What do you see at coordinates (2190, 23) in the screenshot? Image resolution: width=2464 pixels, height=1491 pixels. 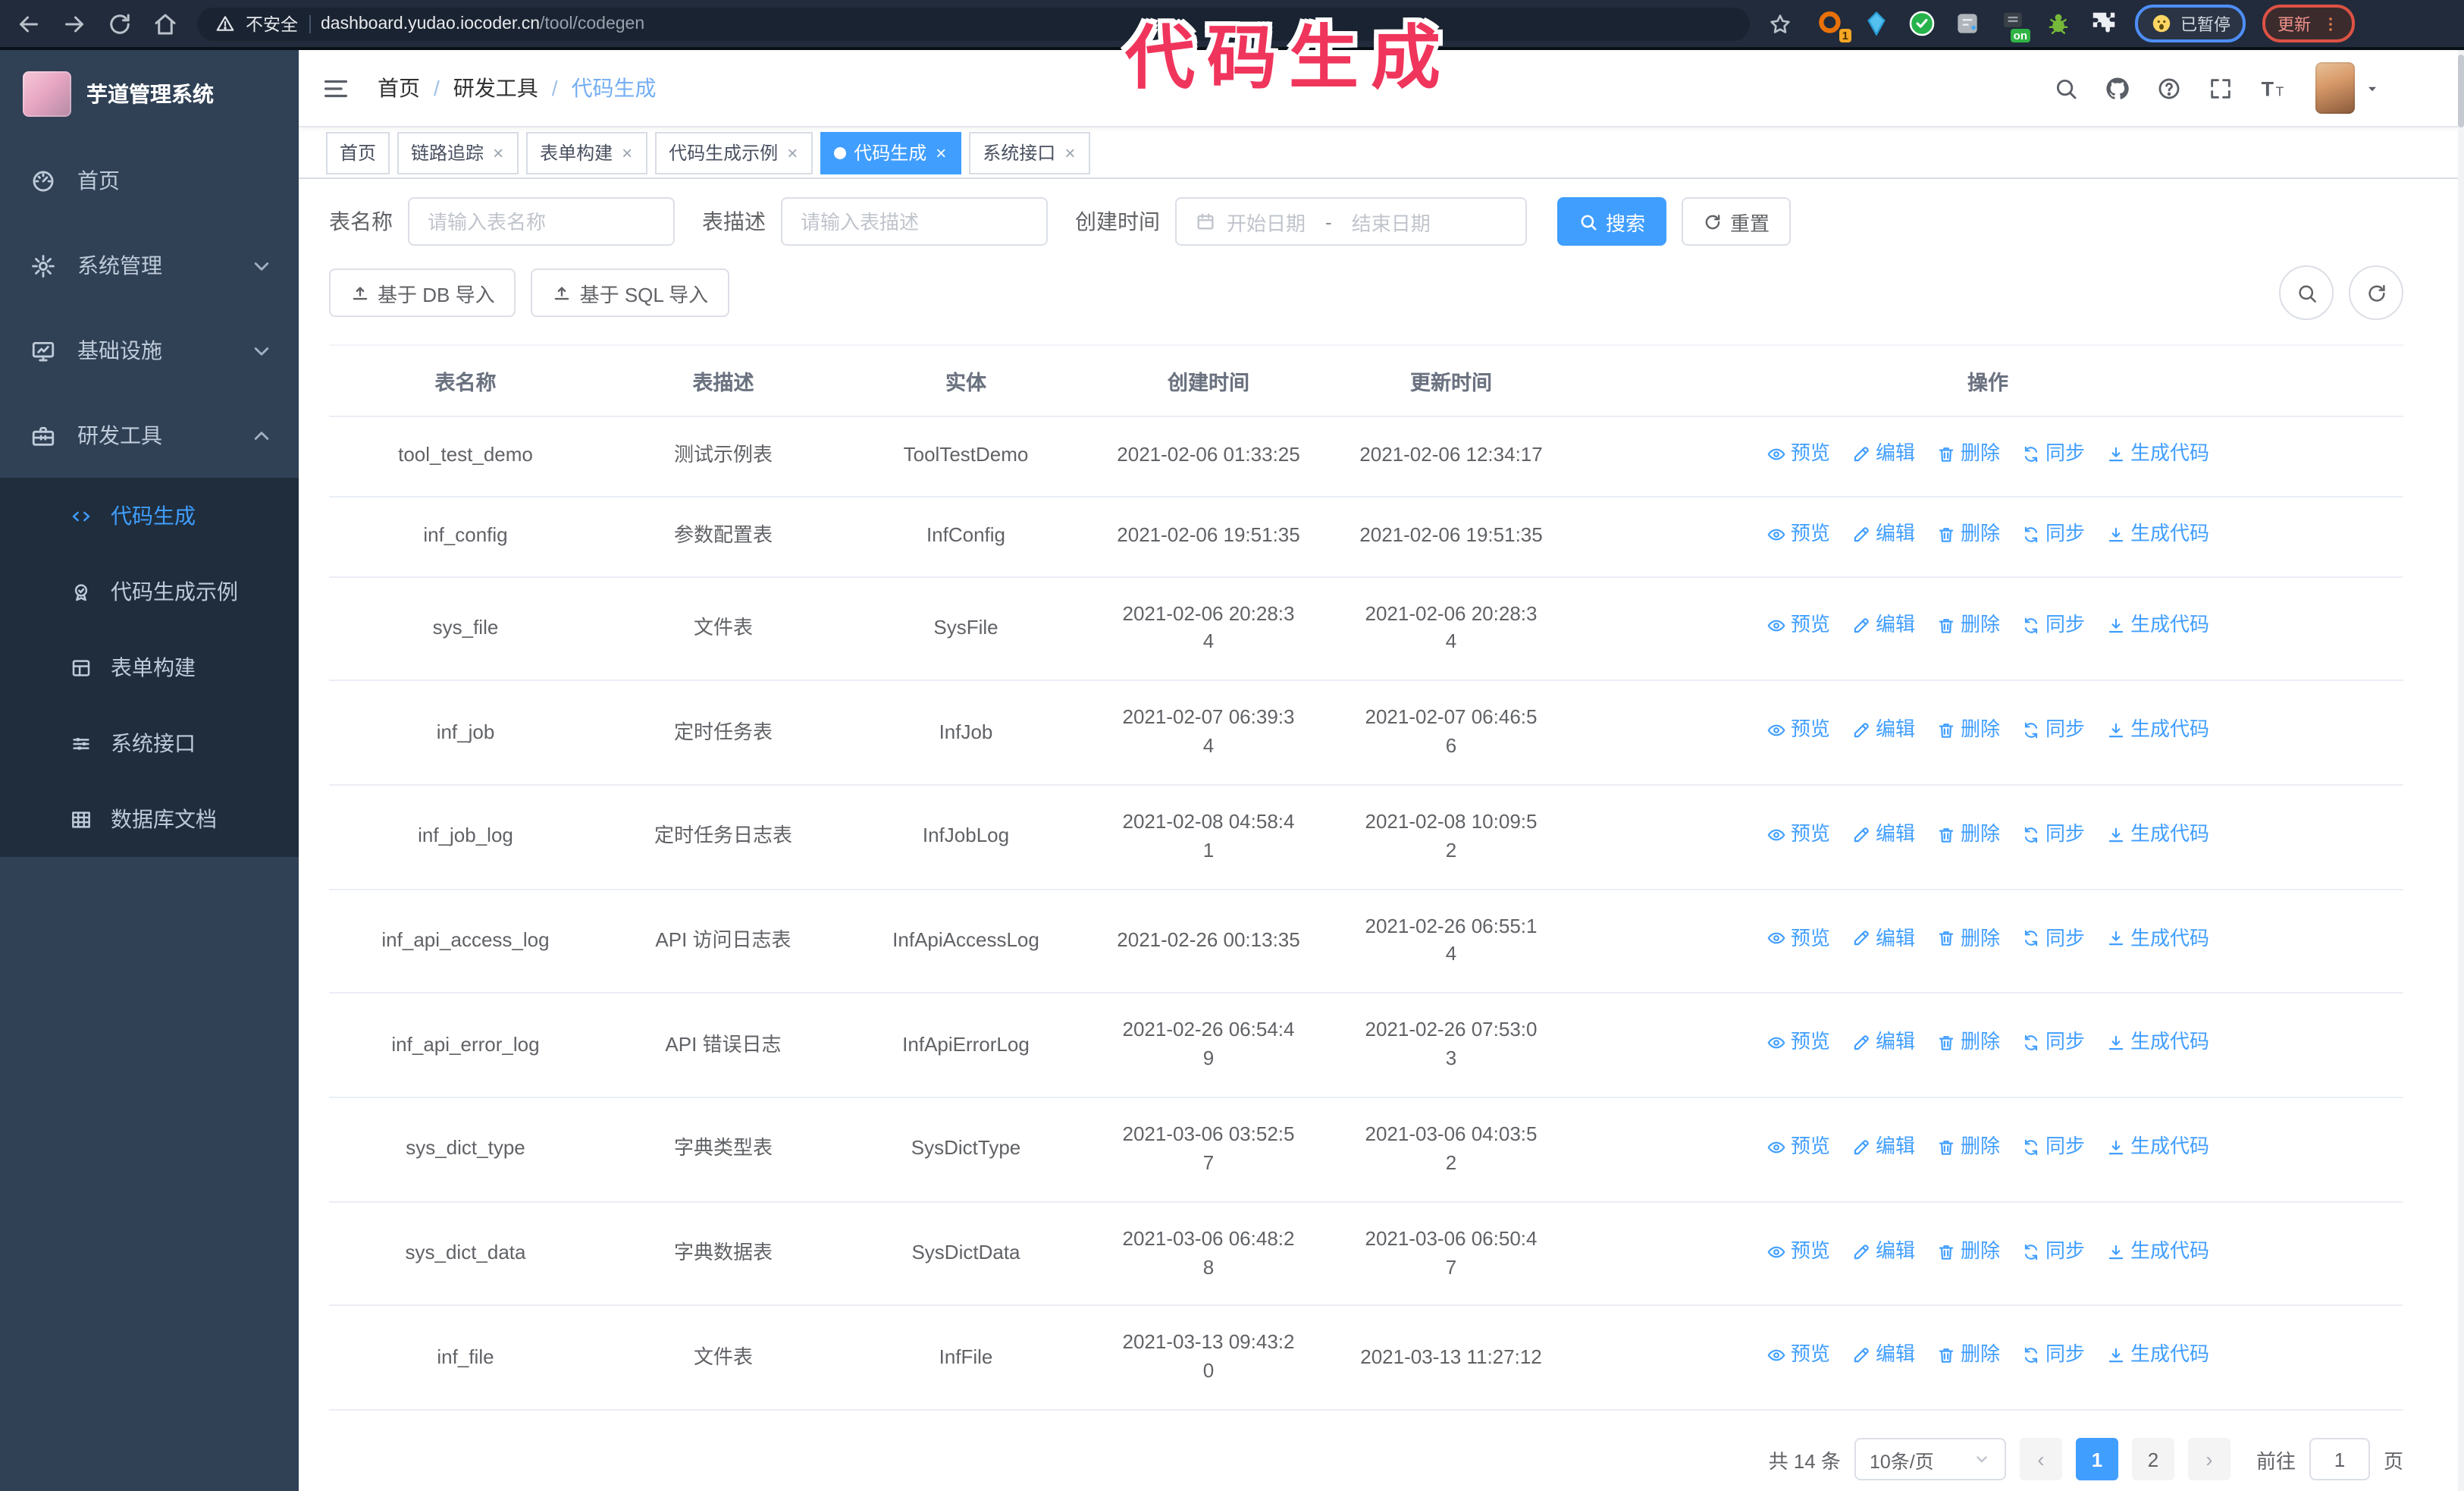 I see `profile-paused-chip: 已暂停` at bounding box center [2190, 23].